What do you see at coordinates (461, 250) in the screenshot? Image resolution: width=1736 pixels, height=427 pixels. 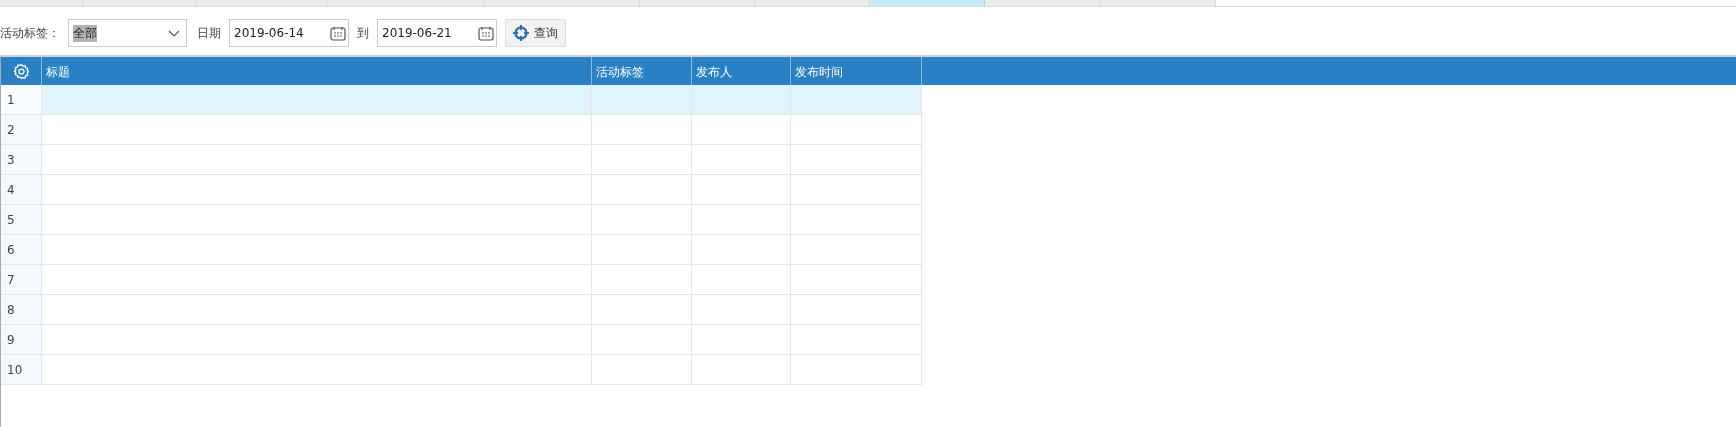 I see `table-row: 6` at bounding box center [461, 250].